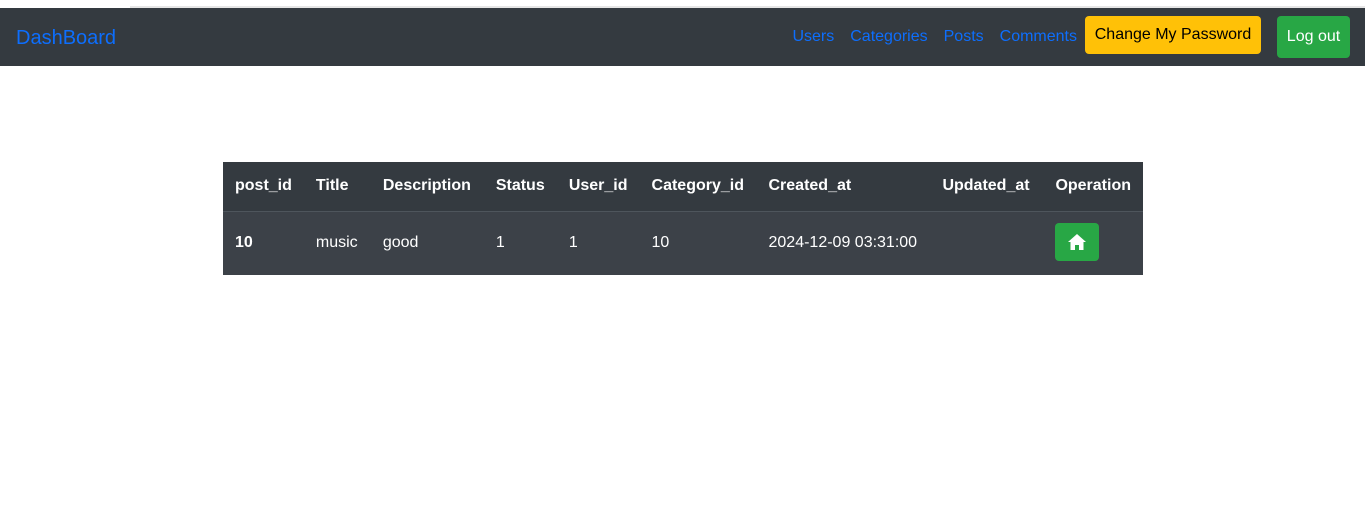  Describe the element at coordinates (986, 243) in the screenshot. I see `cell-updated-at` at that location.